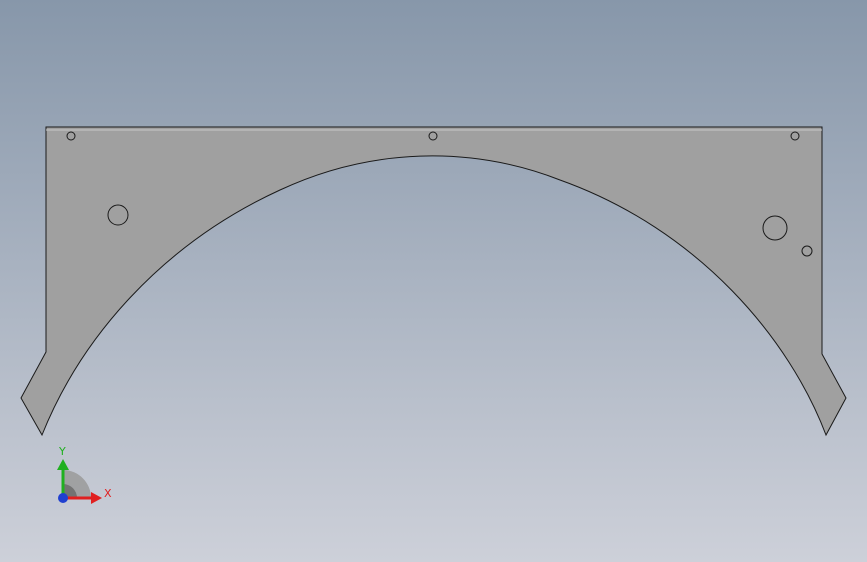  What do you see at coordinates (433, 136) in the screenshot?
I see `mount-hole-top-center` at bounding box center [433, 136].